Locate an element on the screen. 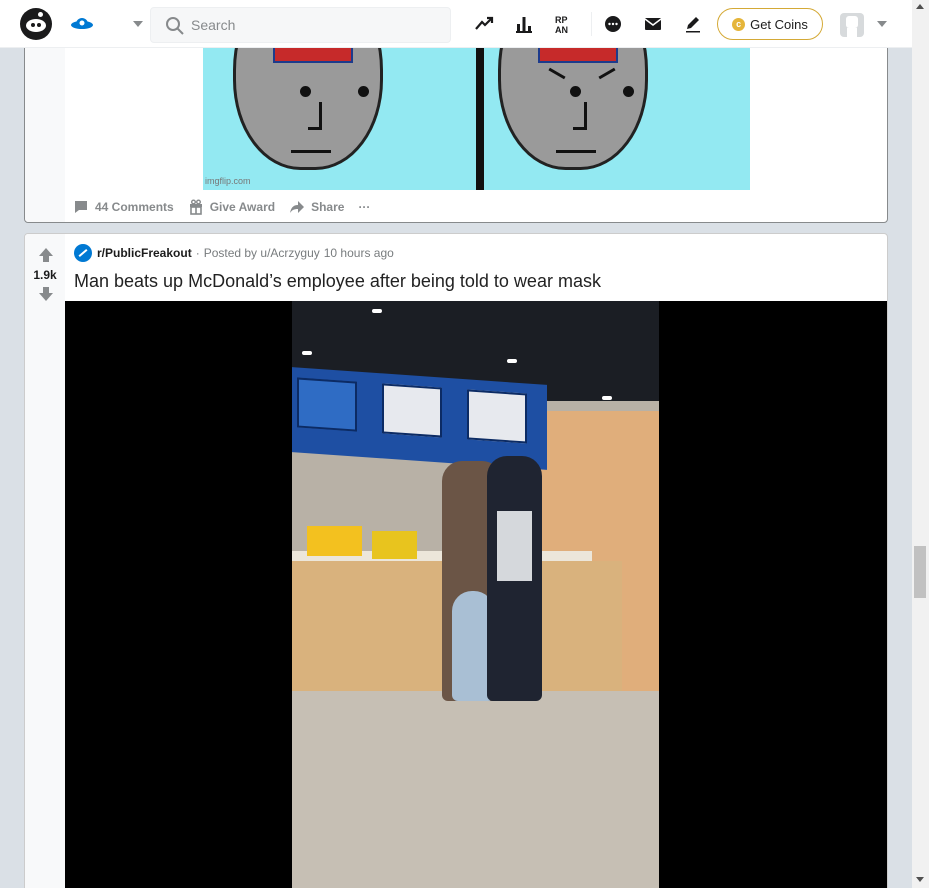 Image resolution: width=929 pixels, height=888 pixels. vote-gutter: 1.9k is located at coordinates (45, 561).